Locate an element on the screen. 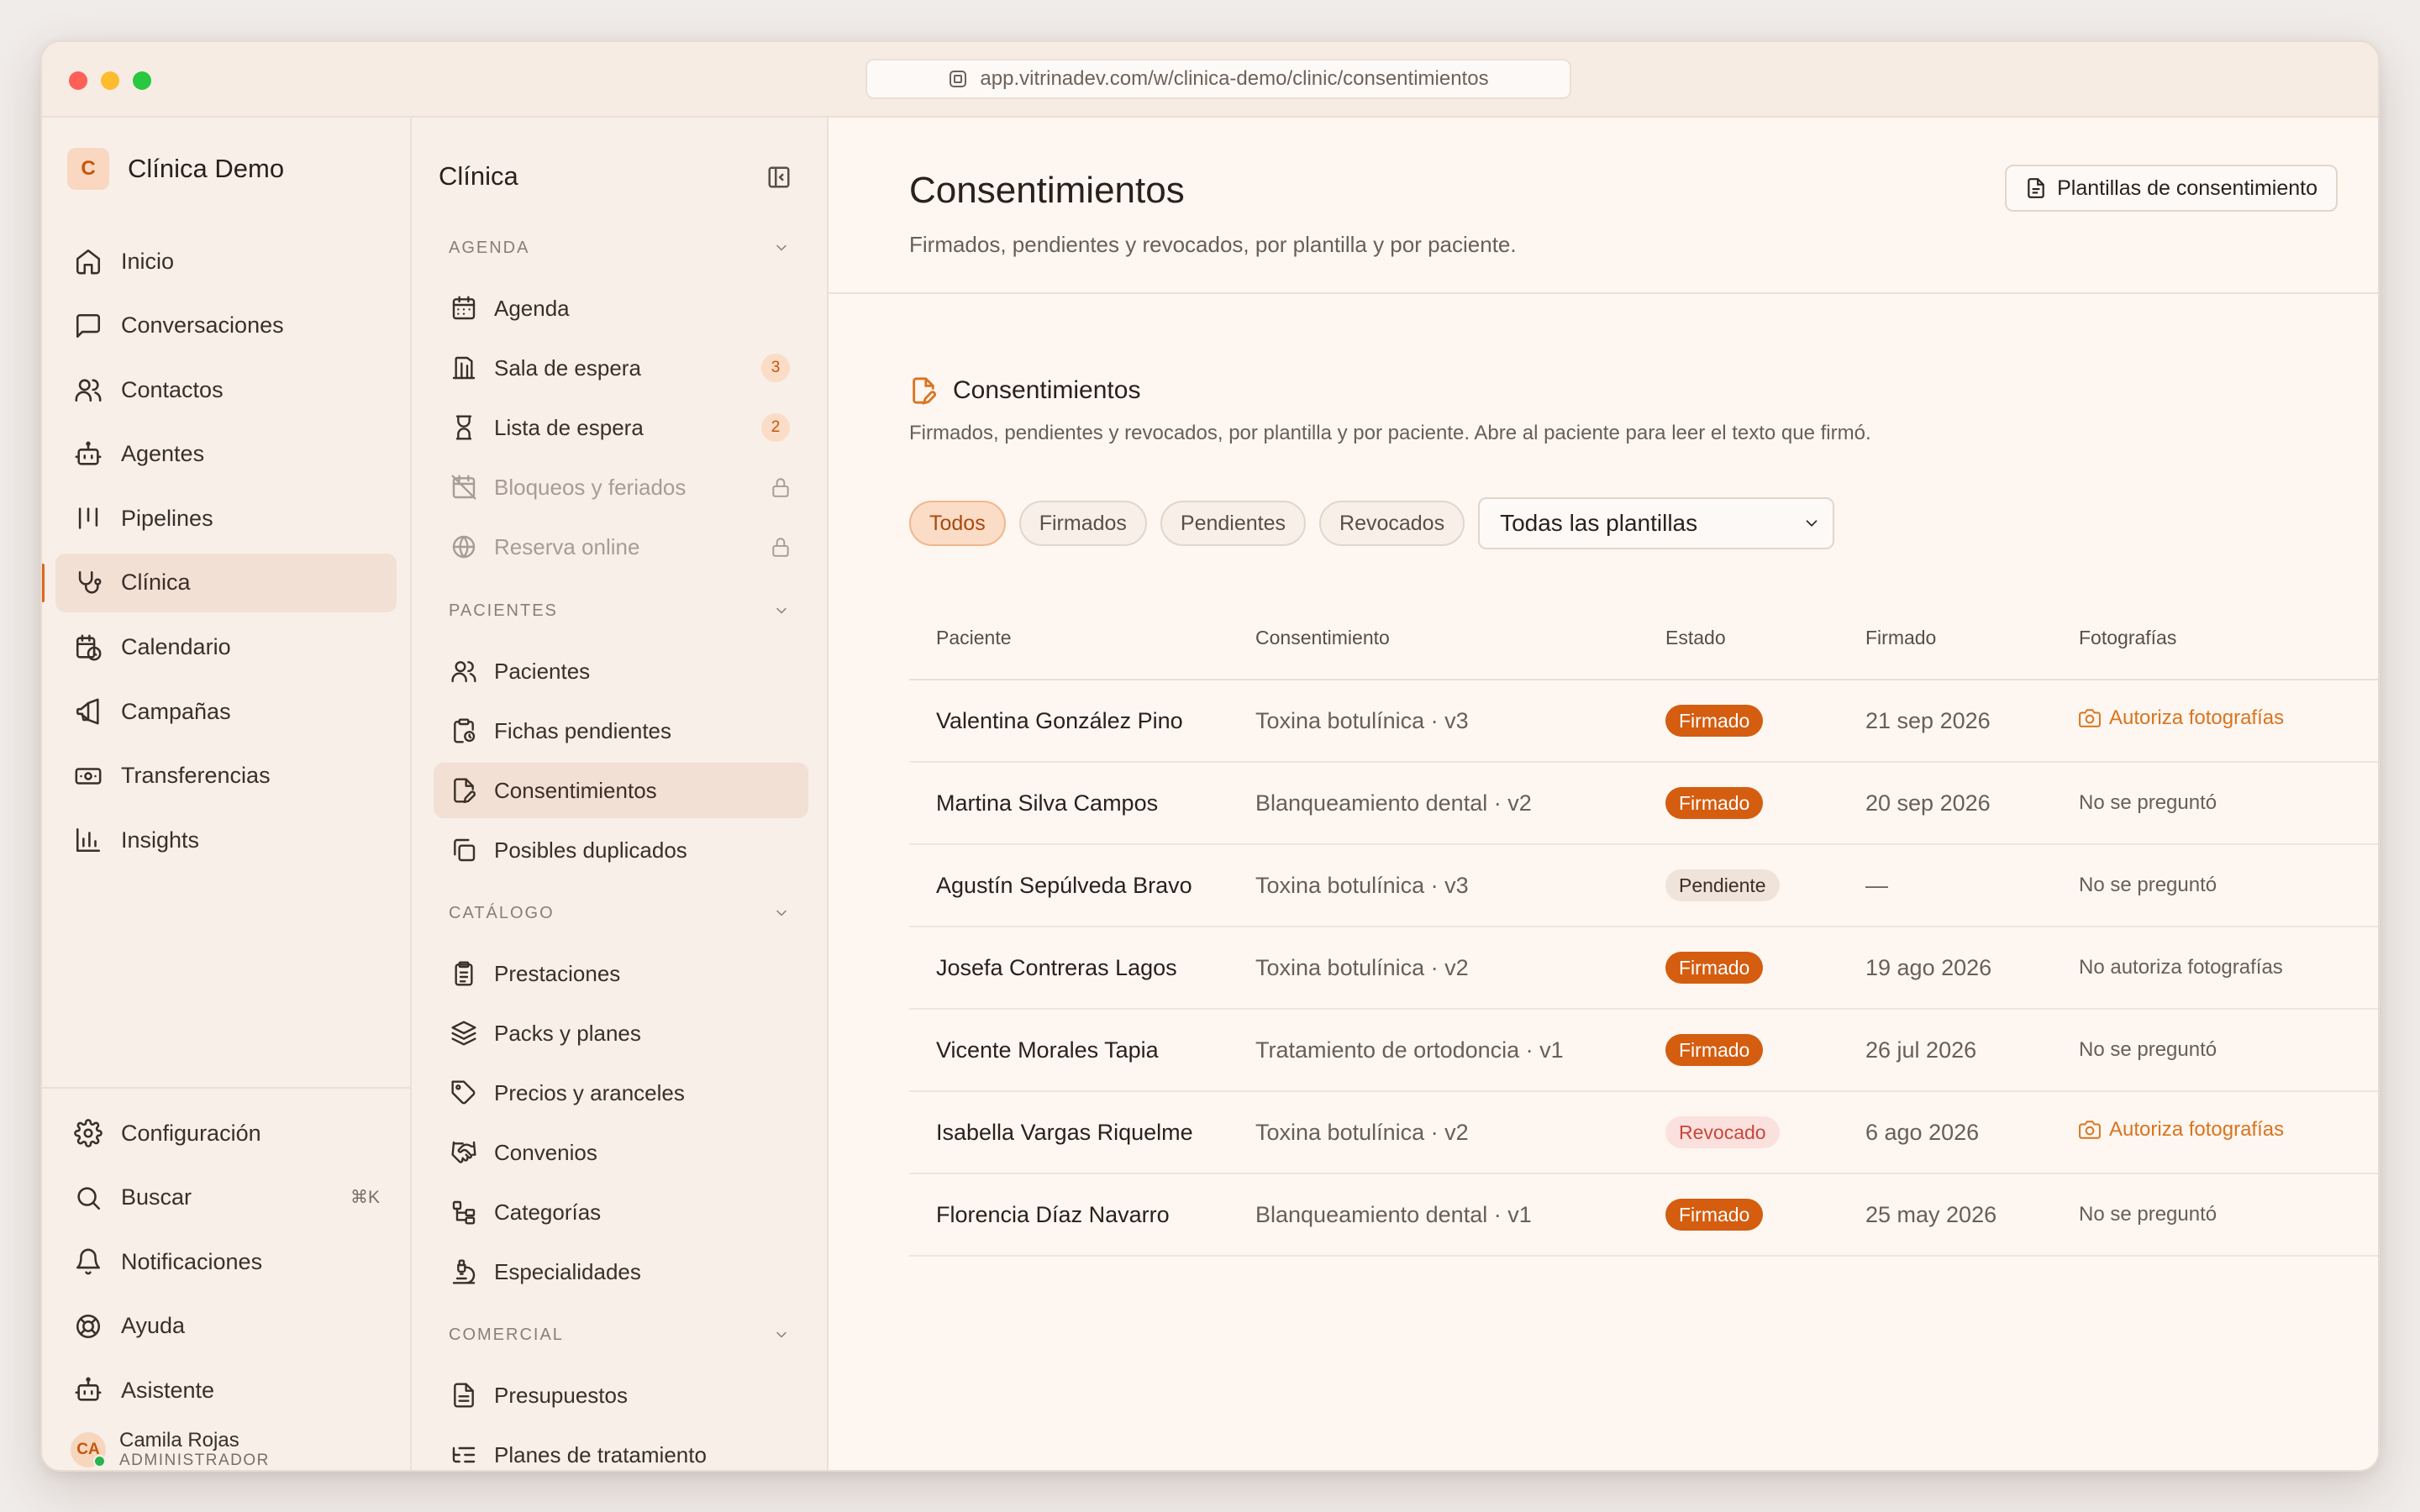 The image size is (2420, 1512). close-window-button is located at coordinates (78, 80).